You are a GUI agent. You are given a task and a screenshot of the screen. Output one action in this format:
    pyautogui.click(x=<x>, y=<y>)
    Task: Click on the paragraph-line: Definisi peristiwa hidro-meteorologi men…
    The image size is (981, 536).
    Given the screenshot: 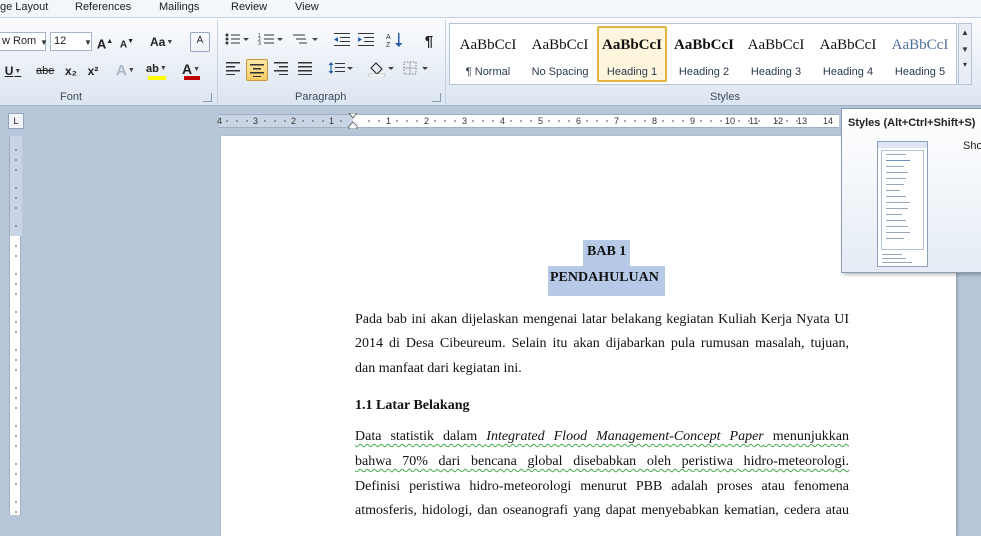 What is the action you would take?
    pyautogui.click(x=602, y=487)
    